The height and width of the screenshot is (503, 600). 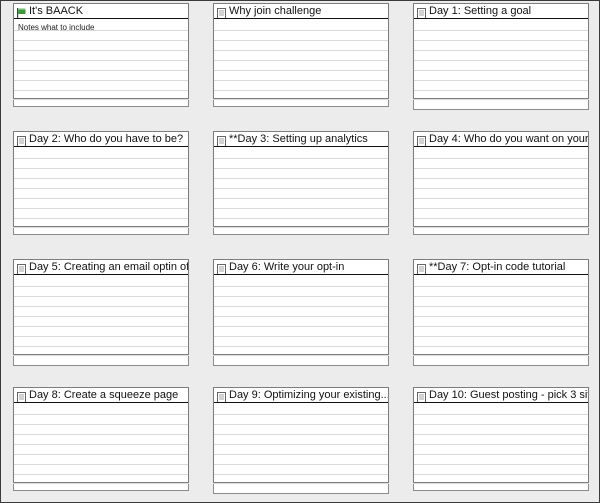 I want to click on card-front: **Day 7: Opt-in code tutorial, so click(x=501, y=307).